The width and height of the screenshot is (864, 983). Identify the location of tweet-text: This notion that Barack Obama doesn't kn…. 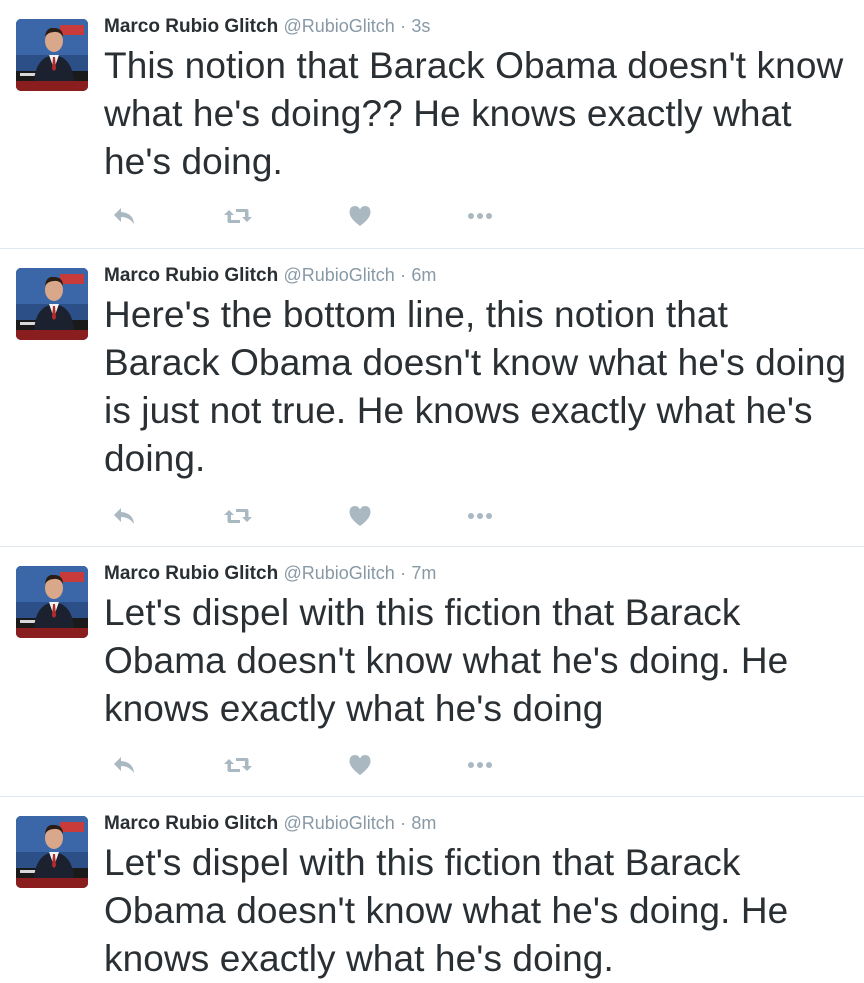
(474, 113).